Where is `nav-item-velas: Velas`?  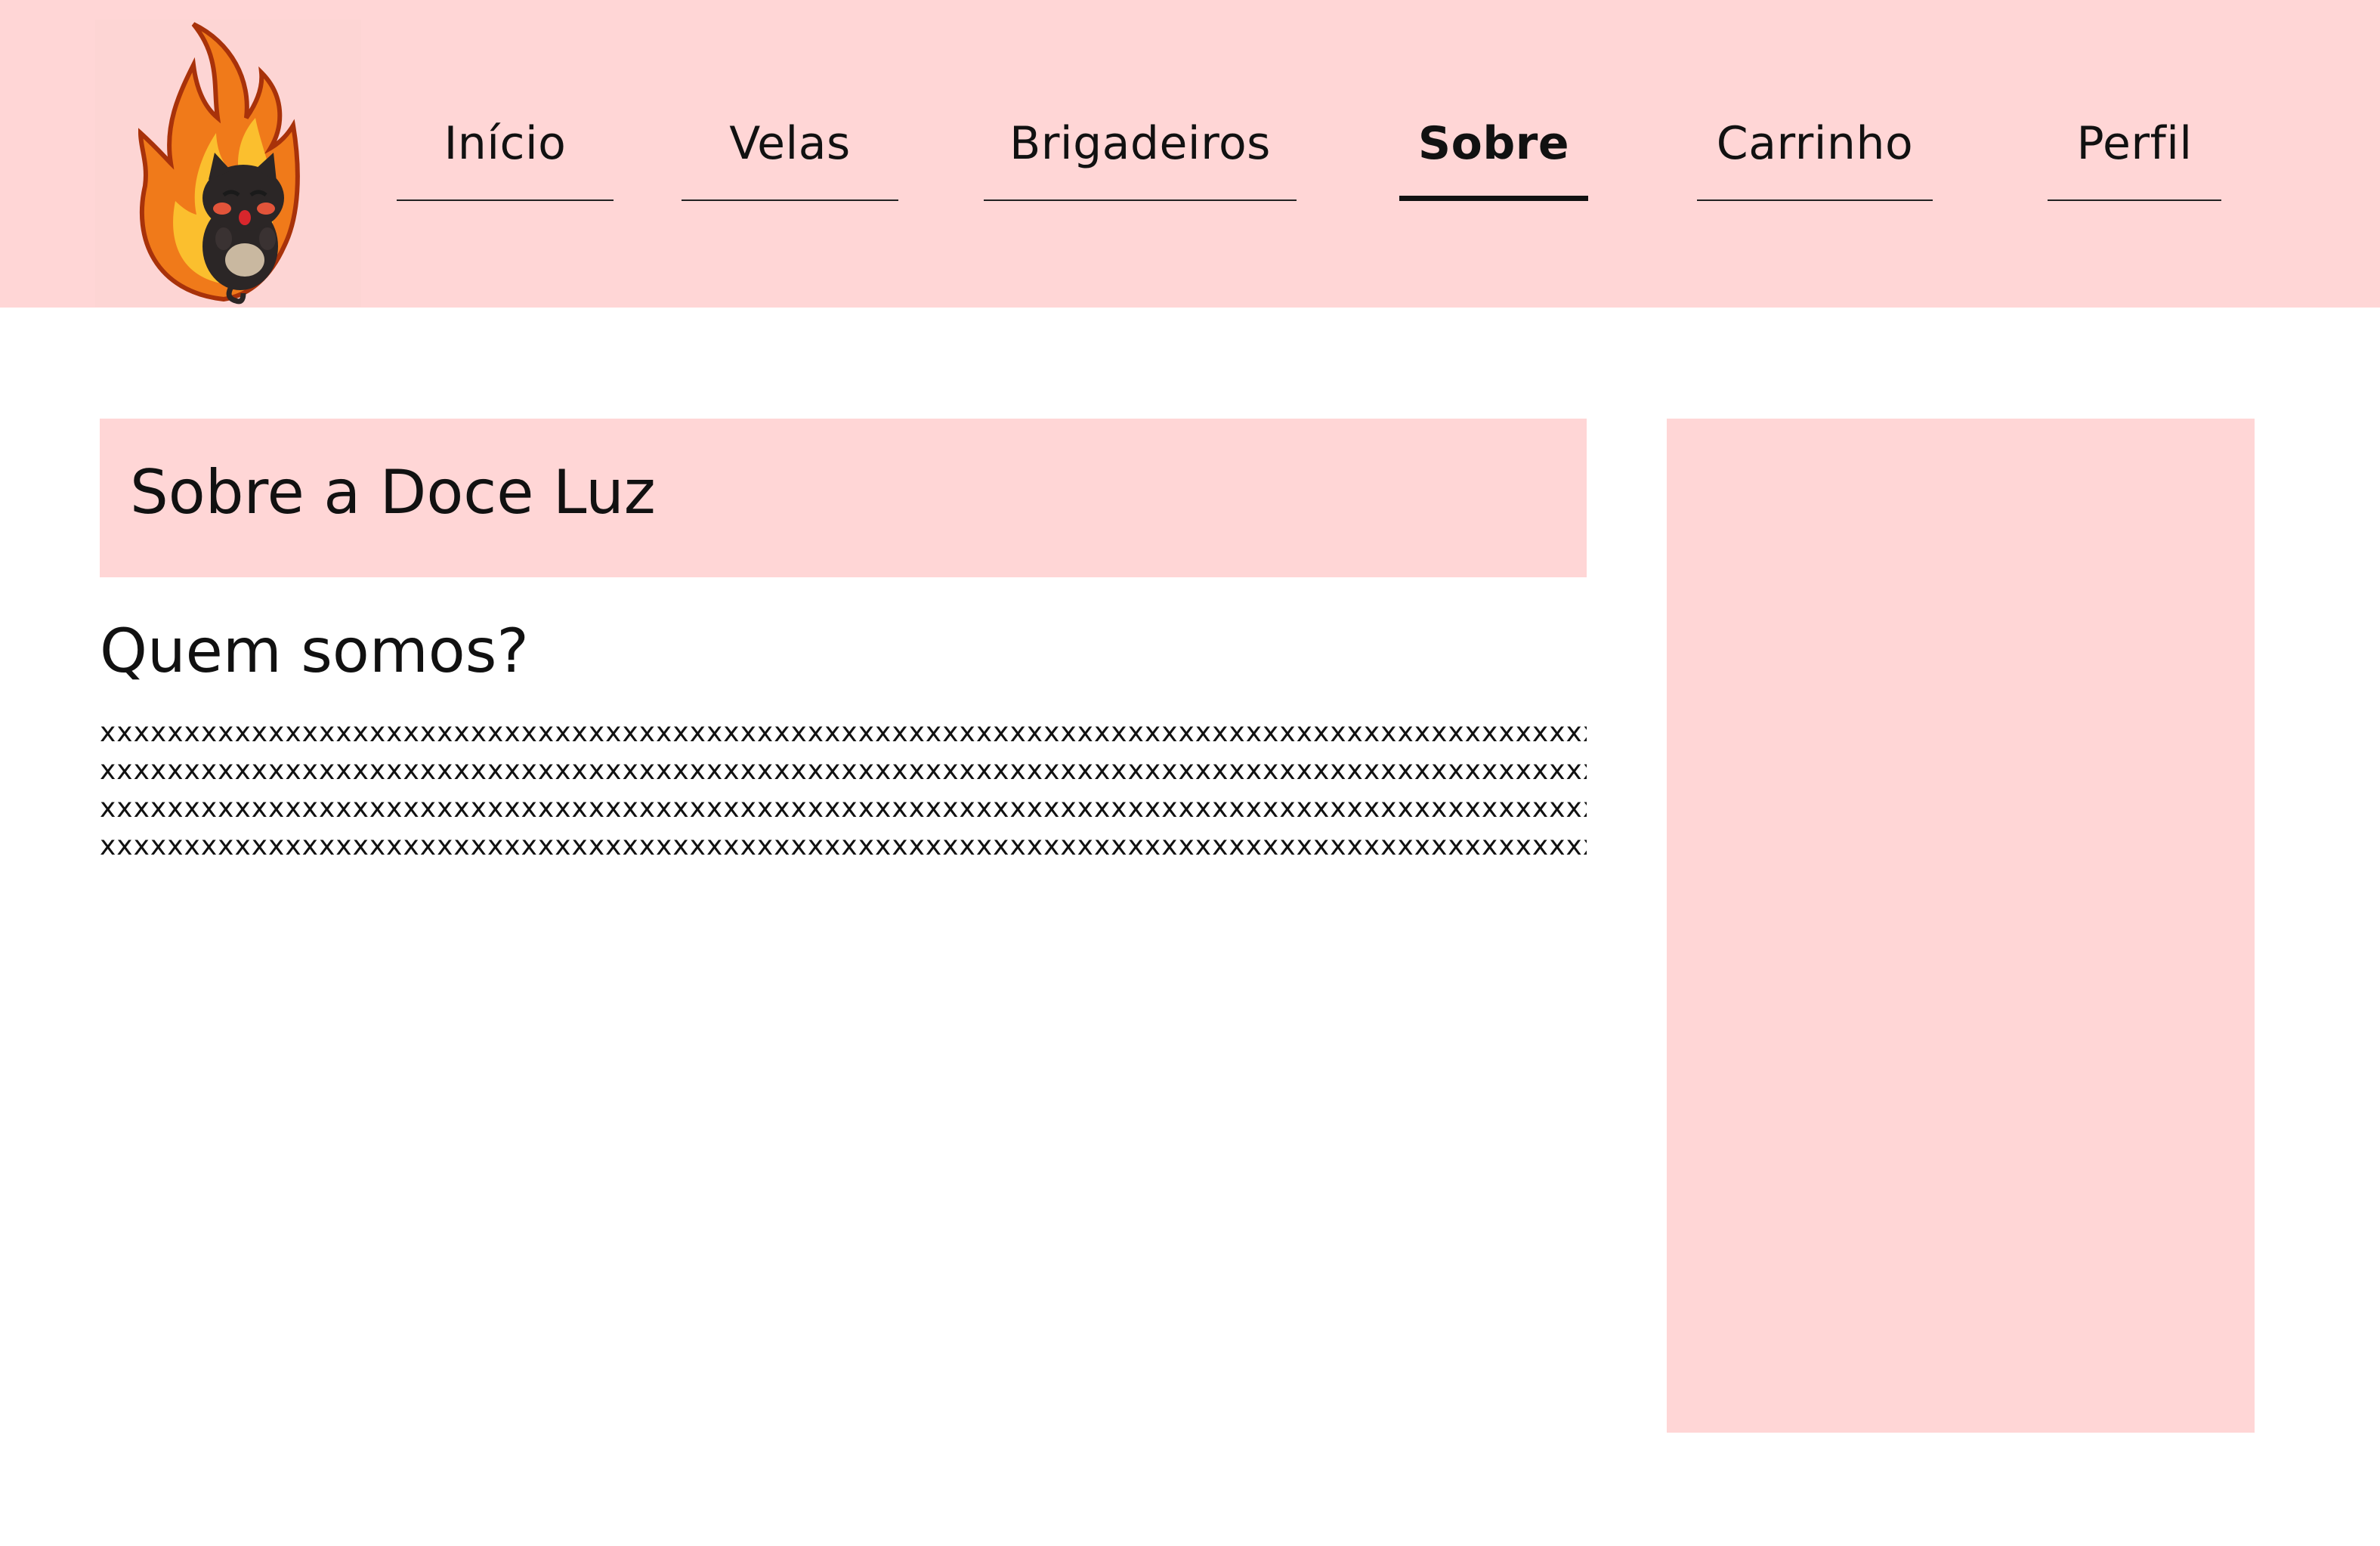 nav-item-velas: Velas is located at coordinates (790, 161).